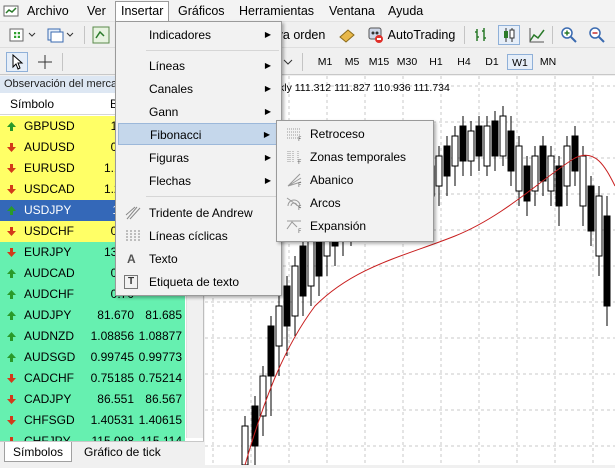 The image size is (615, 468). Describe the element at coordinates (92, 378) in the screenshot. I see `market-watch-row: CADCHF 0.75185 0.75214` at that location.